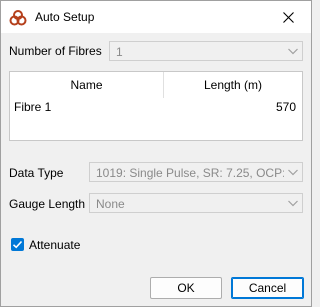 This screenshot has width=320, height=307. I want to click on number-of-fibres-label: Number of Fibres, so click(55, 51).